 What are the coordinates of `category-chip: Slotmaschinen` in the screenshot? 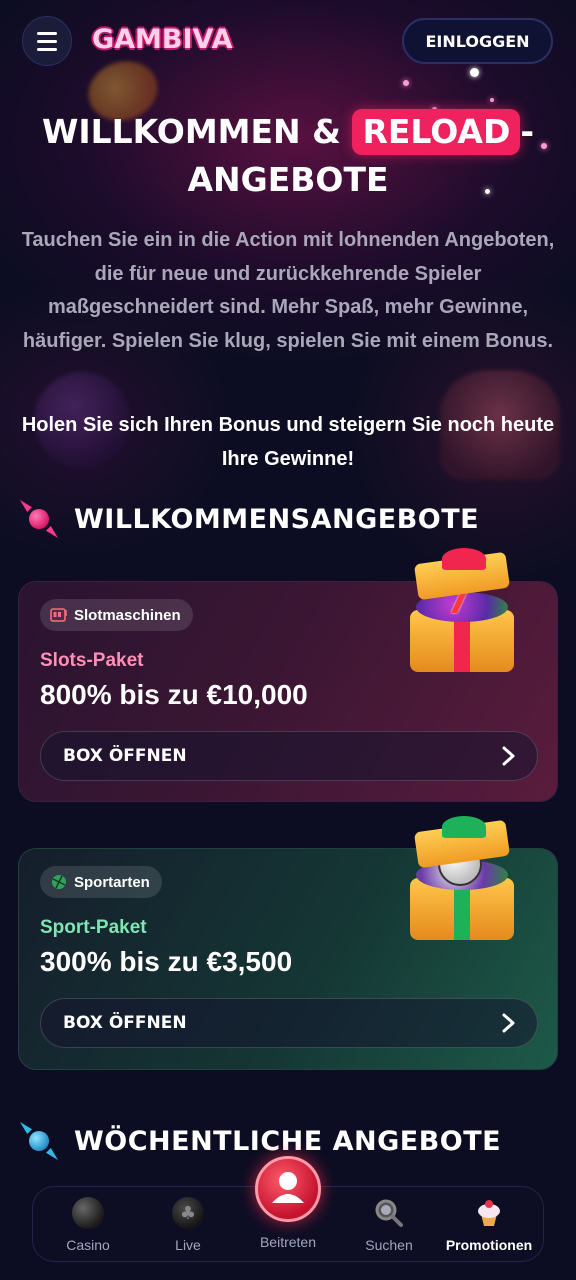 It's located at (116, 615).